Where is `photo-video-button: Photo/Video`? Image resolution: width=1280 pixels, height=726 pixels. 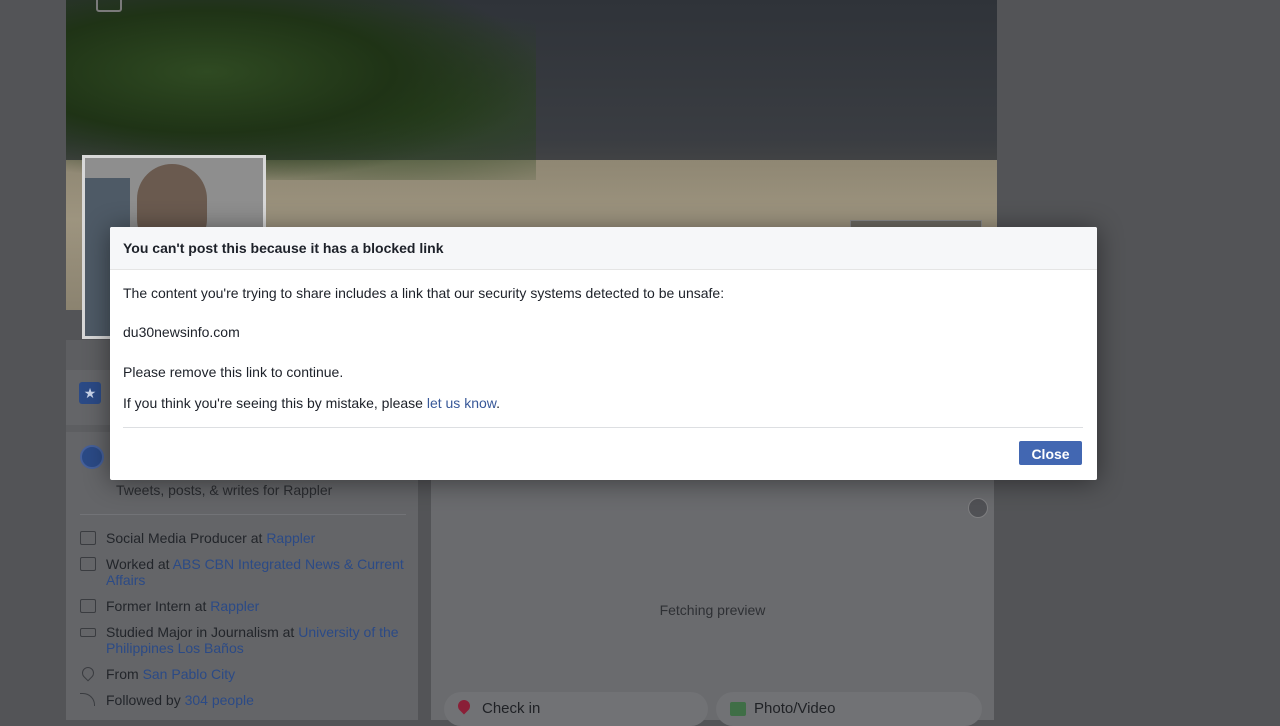
photo-video-button: Photo/Video is located at coordinates (849, 709).